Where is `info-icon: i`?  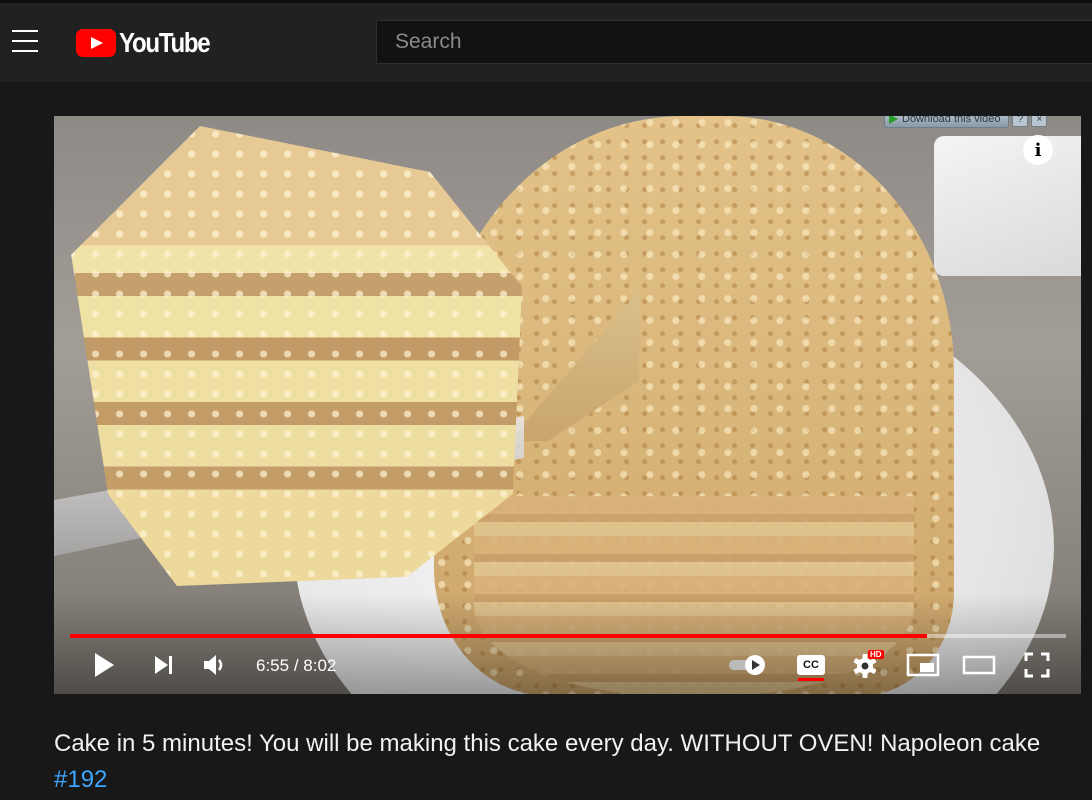
info-icon: i is located at coordinates (1038, 150).